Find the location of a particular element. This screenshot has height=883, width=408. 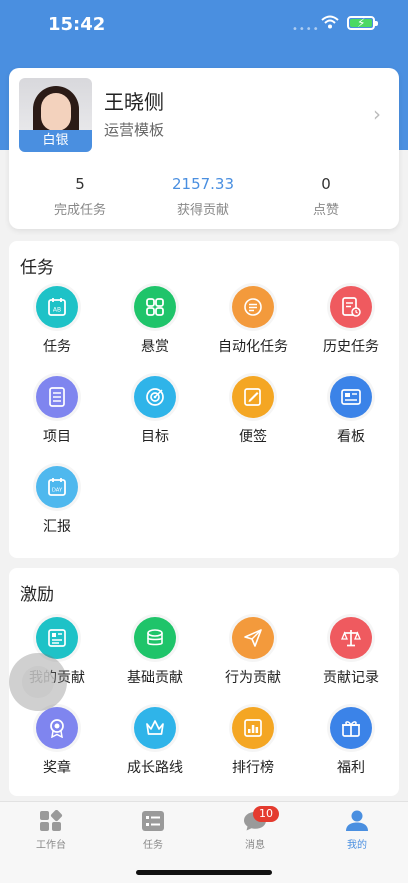

stat-value: 0 is located at coordinates (326, 184).